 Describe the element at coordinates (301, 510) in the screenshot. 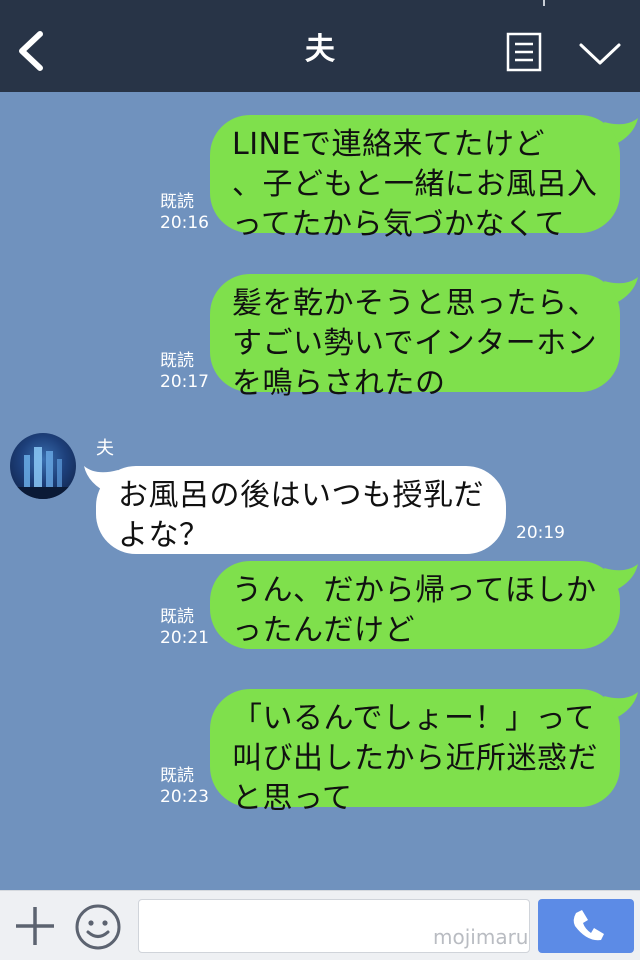

I see `message-bubble: お風呂の後はいつも授乳だ よな？` at that location.